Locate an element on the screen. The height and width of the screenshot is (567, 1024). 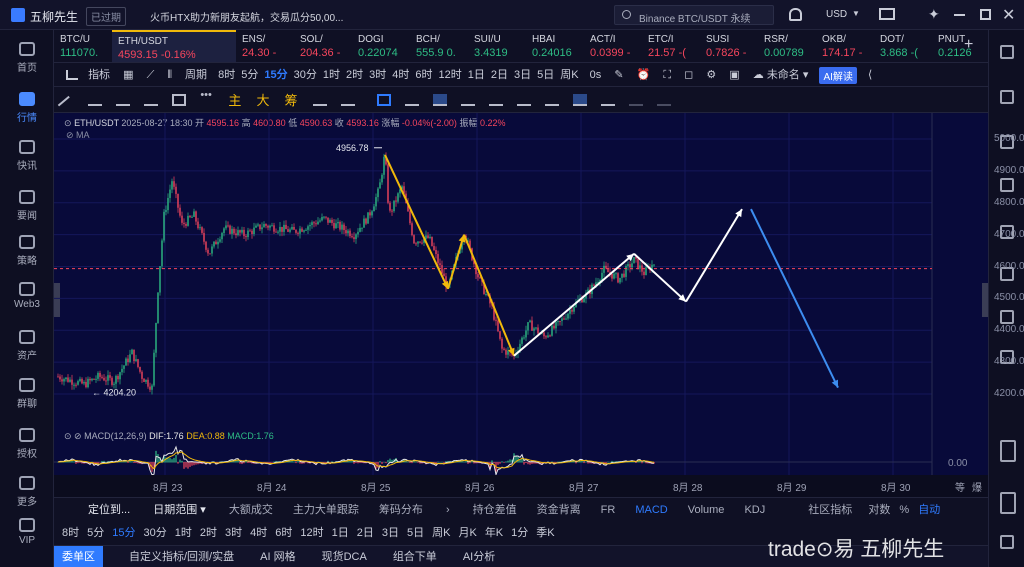
hline-tool-icon is located at coordinates (95, 100).